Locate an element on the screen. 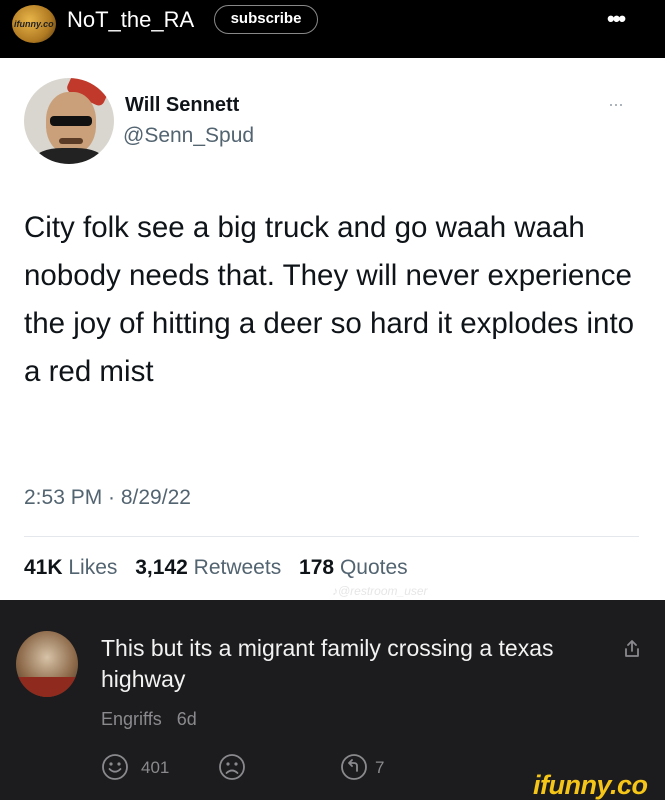  retweets-label: Retweets is located at coordinates (237, 567).